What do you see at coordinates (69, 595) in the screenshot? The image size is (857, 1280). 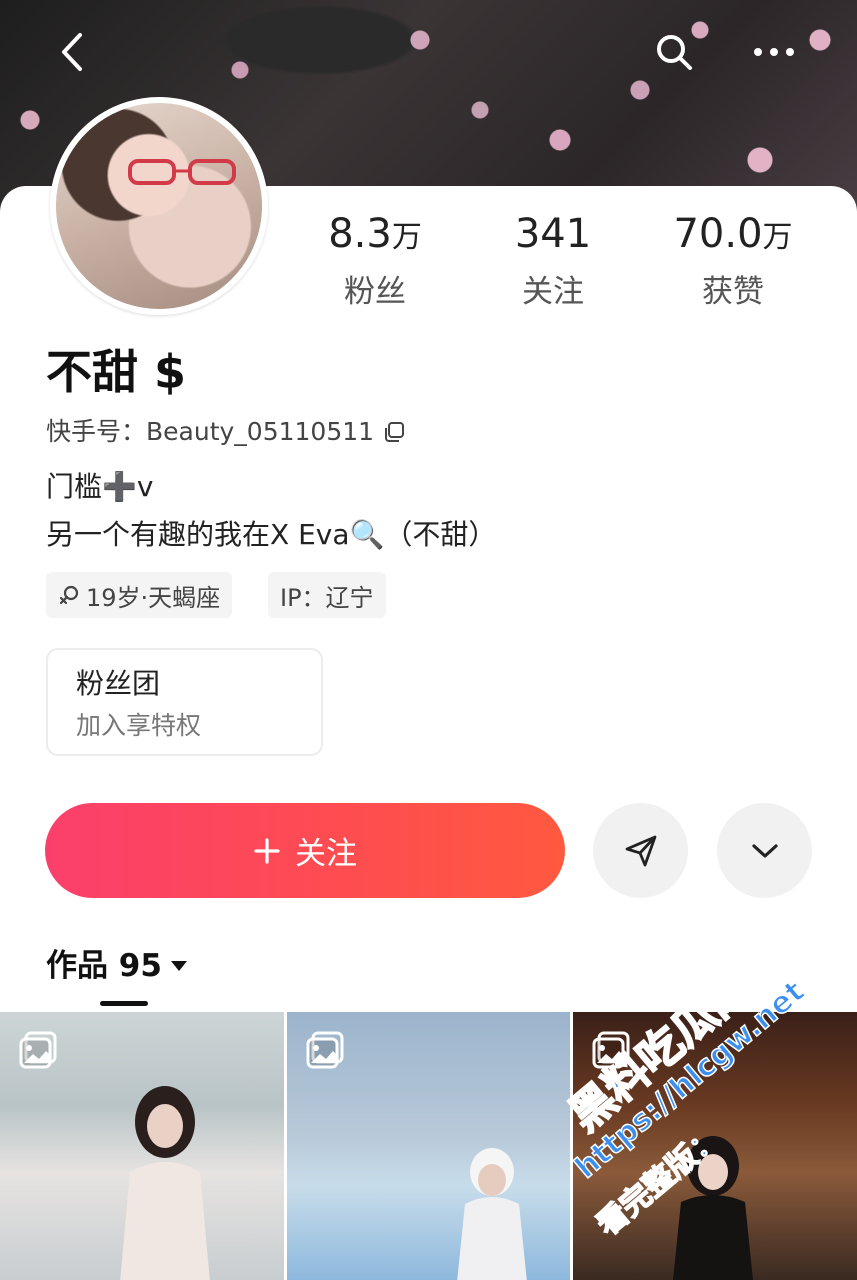 I see `female-icon` at bounding box center [69, 595].